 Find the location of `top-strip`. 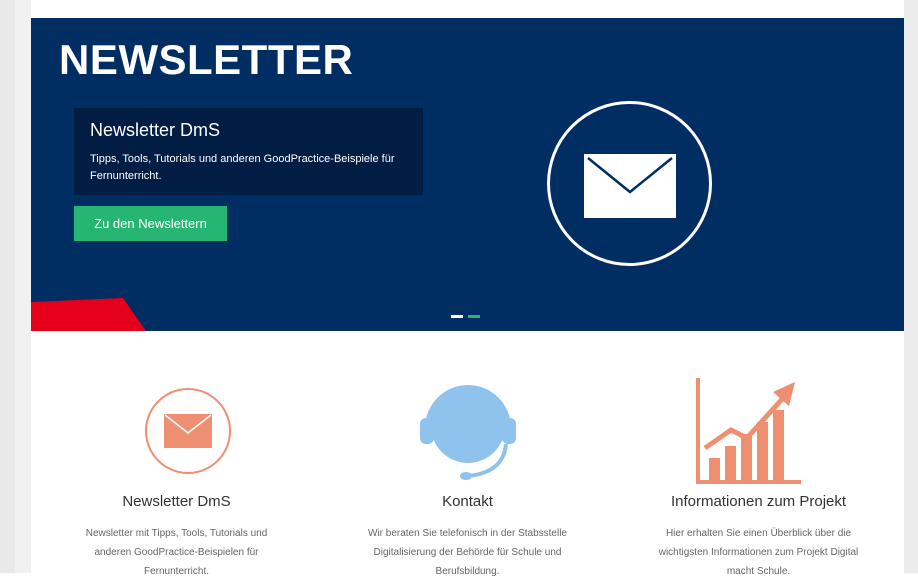

top-strip is located at coordinates (467, 9).